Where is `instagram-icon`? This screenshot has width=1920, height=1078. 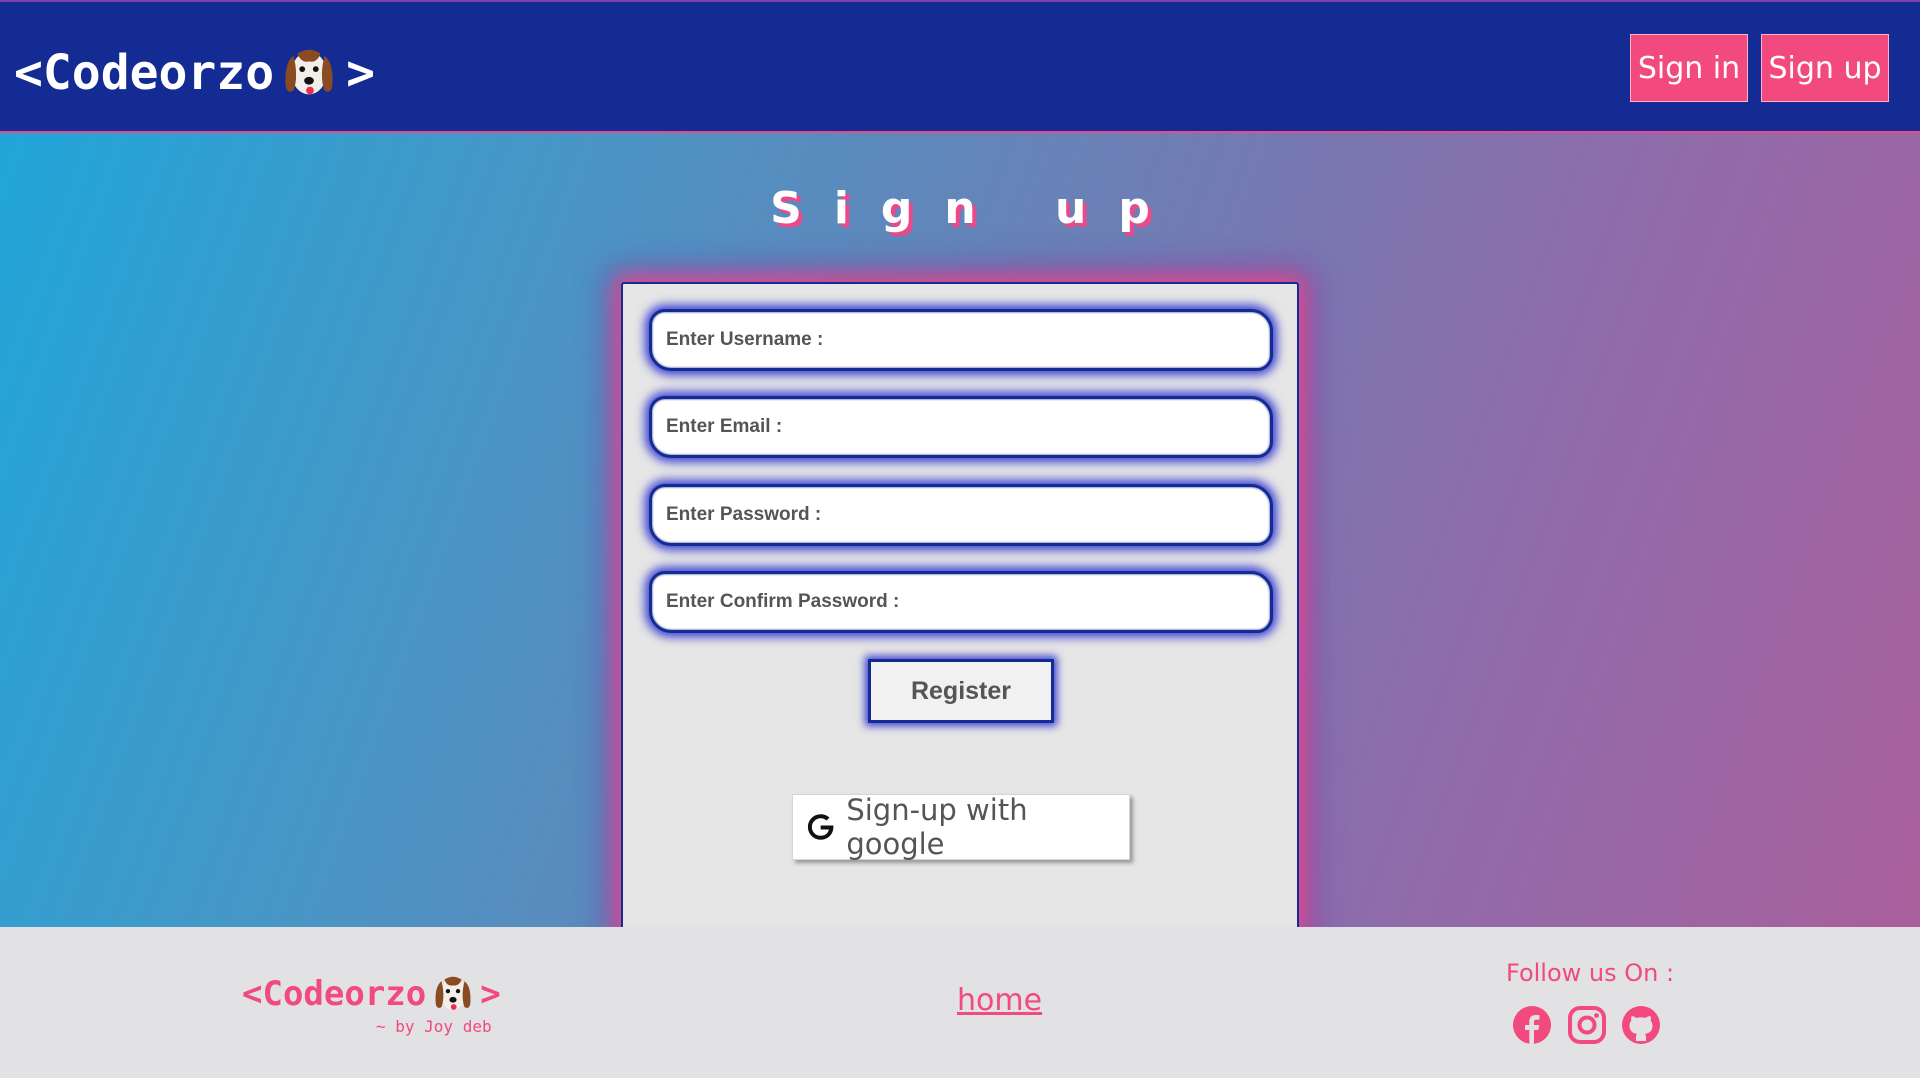 instagram-icon is located at coordinates (1587, 1025).